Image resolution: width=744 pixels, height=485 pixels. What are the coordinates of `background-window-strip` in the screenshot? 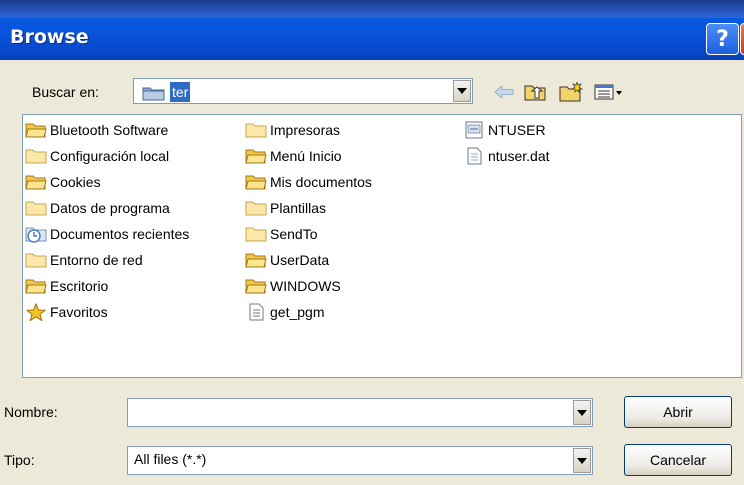 It's located at (372, 9).